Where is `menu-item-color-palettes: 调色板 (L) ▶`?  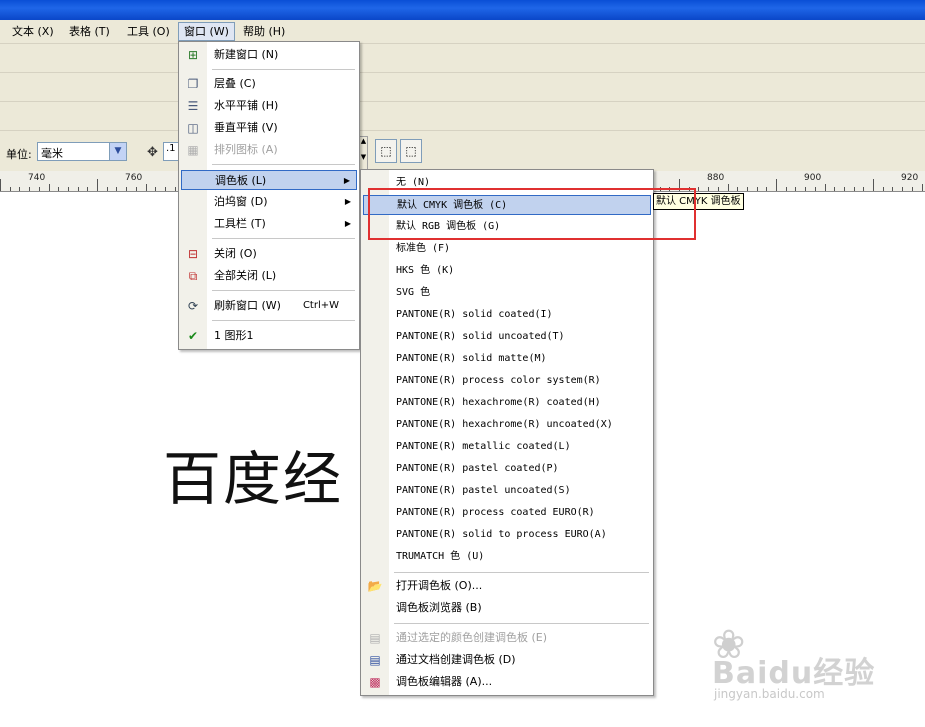 menu-item-color-palettes: 调色板 (L) ▶ is located at coordinates (269, 180).